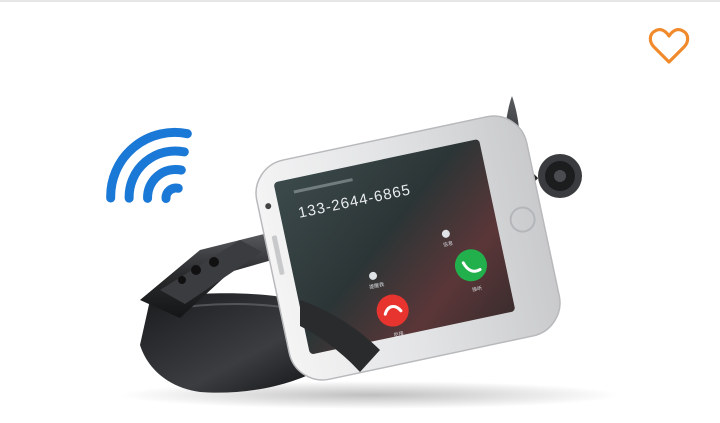  I want to click on heart-outline-icon, so click(669, 46).